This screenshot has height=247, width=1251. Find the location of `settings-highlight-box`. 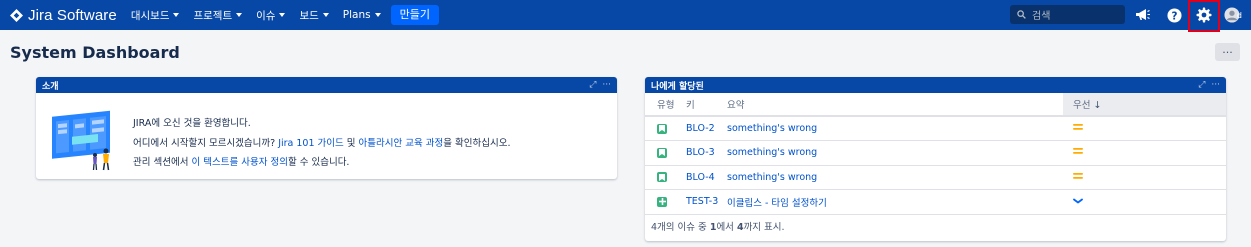

settings-highlight-box is located at coordinates (1204, 16).